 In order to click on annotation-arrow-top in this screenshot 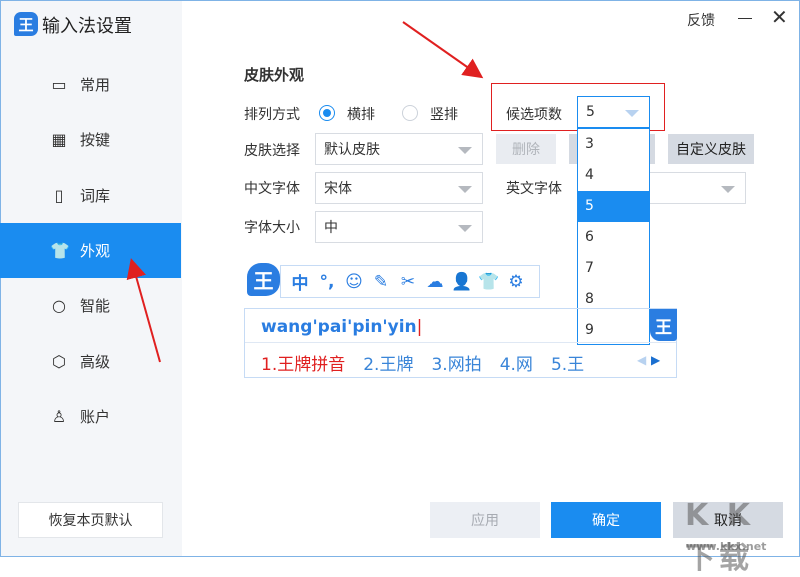, I will do `click(443, 50)`.